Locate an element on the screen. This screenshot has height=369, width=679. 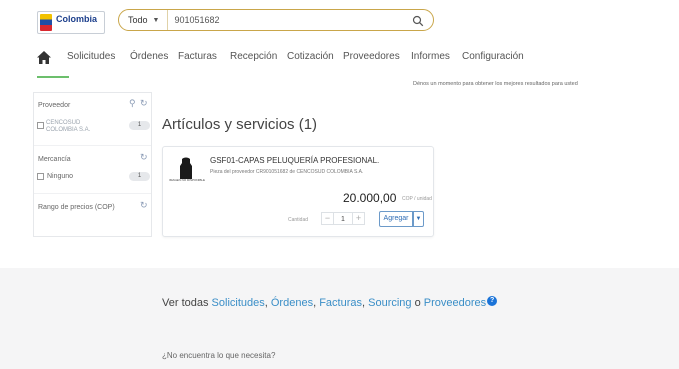
nav-item-solicitudes: Solicitudes is located at coordinates (91, 56).